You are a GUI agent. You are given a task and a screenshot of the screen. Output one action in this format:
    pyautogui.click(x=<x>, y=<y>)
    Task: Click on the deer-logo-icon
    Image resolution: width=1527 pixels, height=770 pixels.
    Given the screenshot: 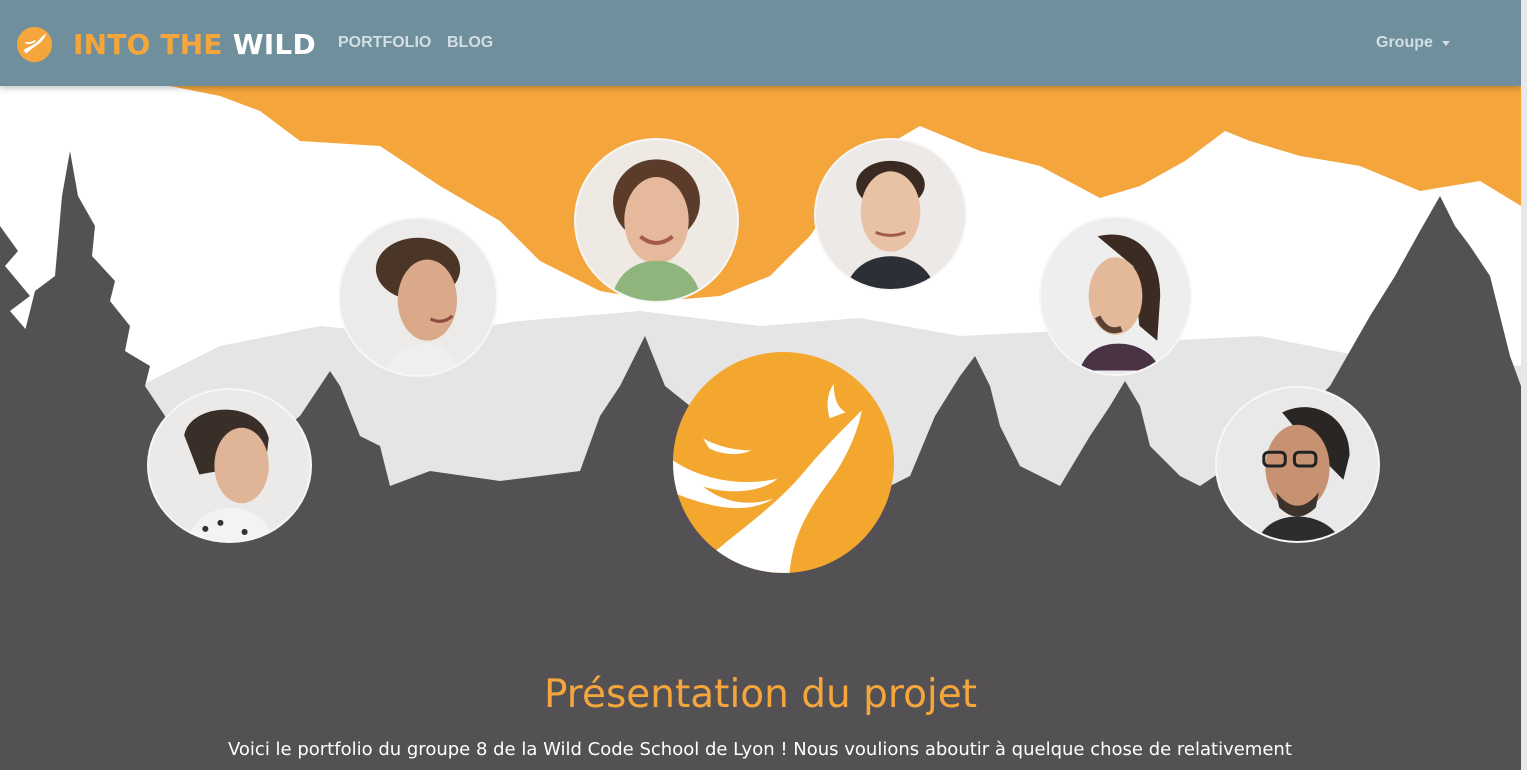 What is the action you would take?
    pyautogui.click(x=34, y=44)
    